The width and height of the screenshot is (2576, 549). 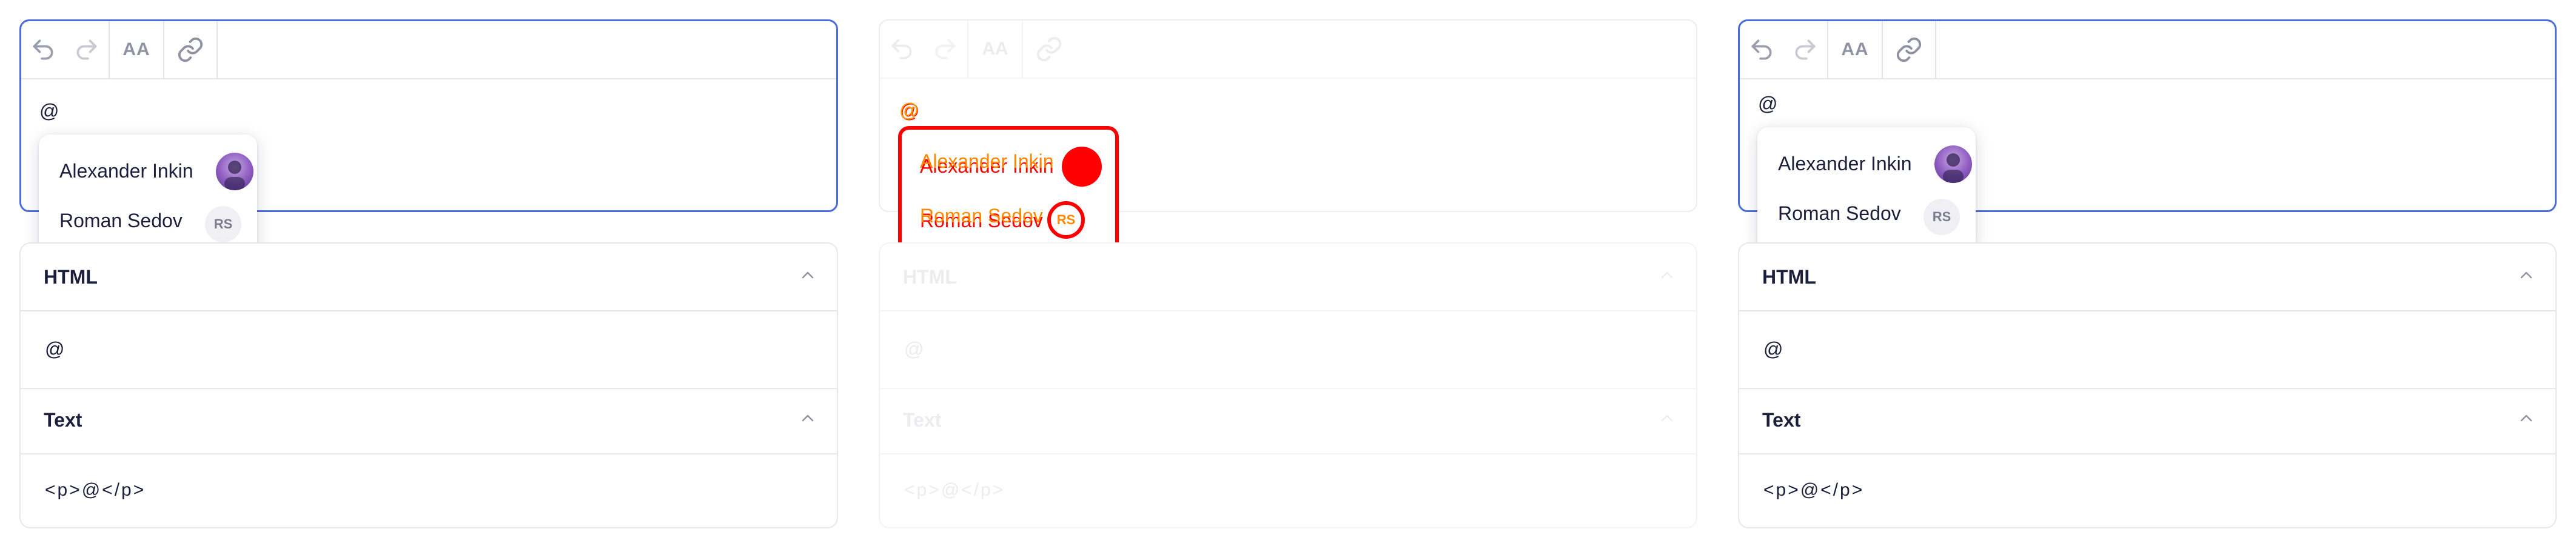 I want to click on diff-editor-content: @, so click(x=909, y=110).